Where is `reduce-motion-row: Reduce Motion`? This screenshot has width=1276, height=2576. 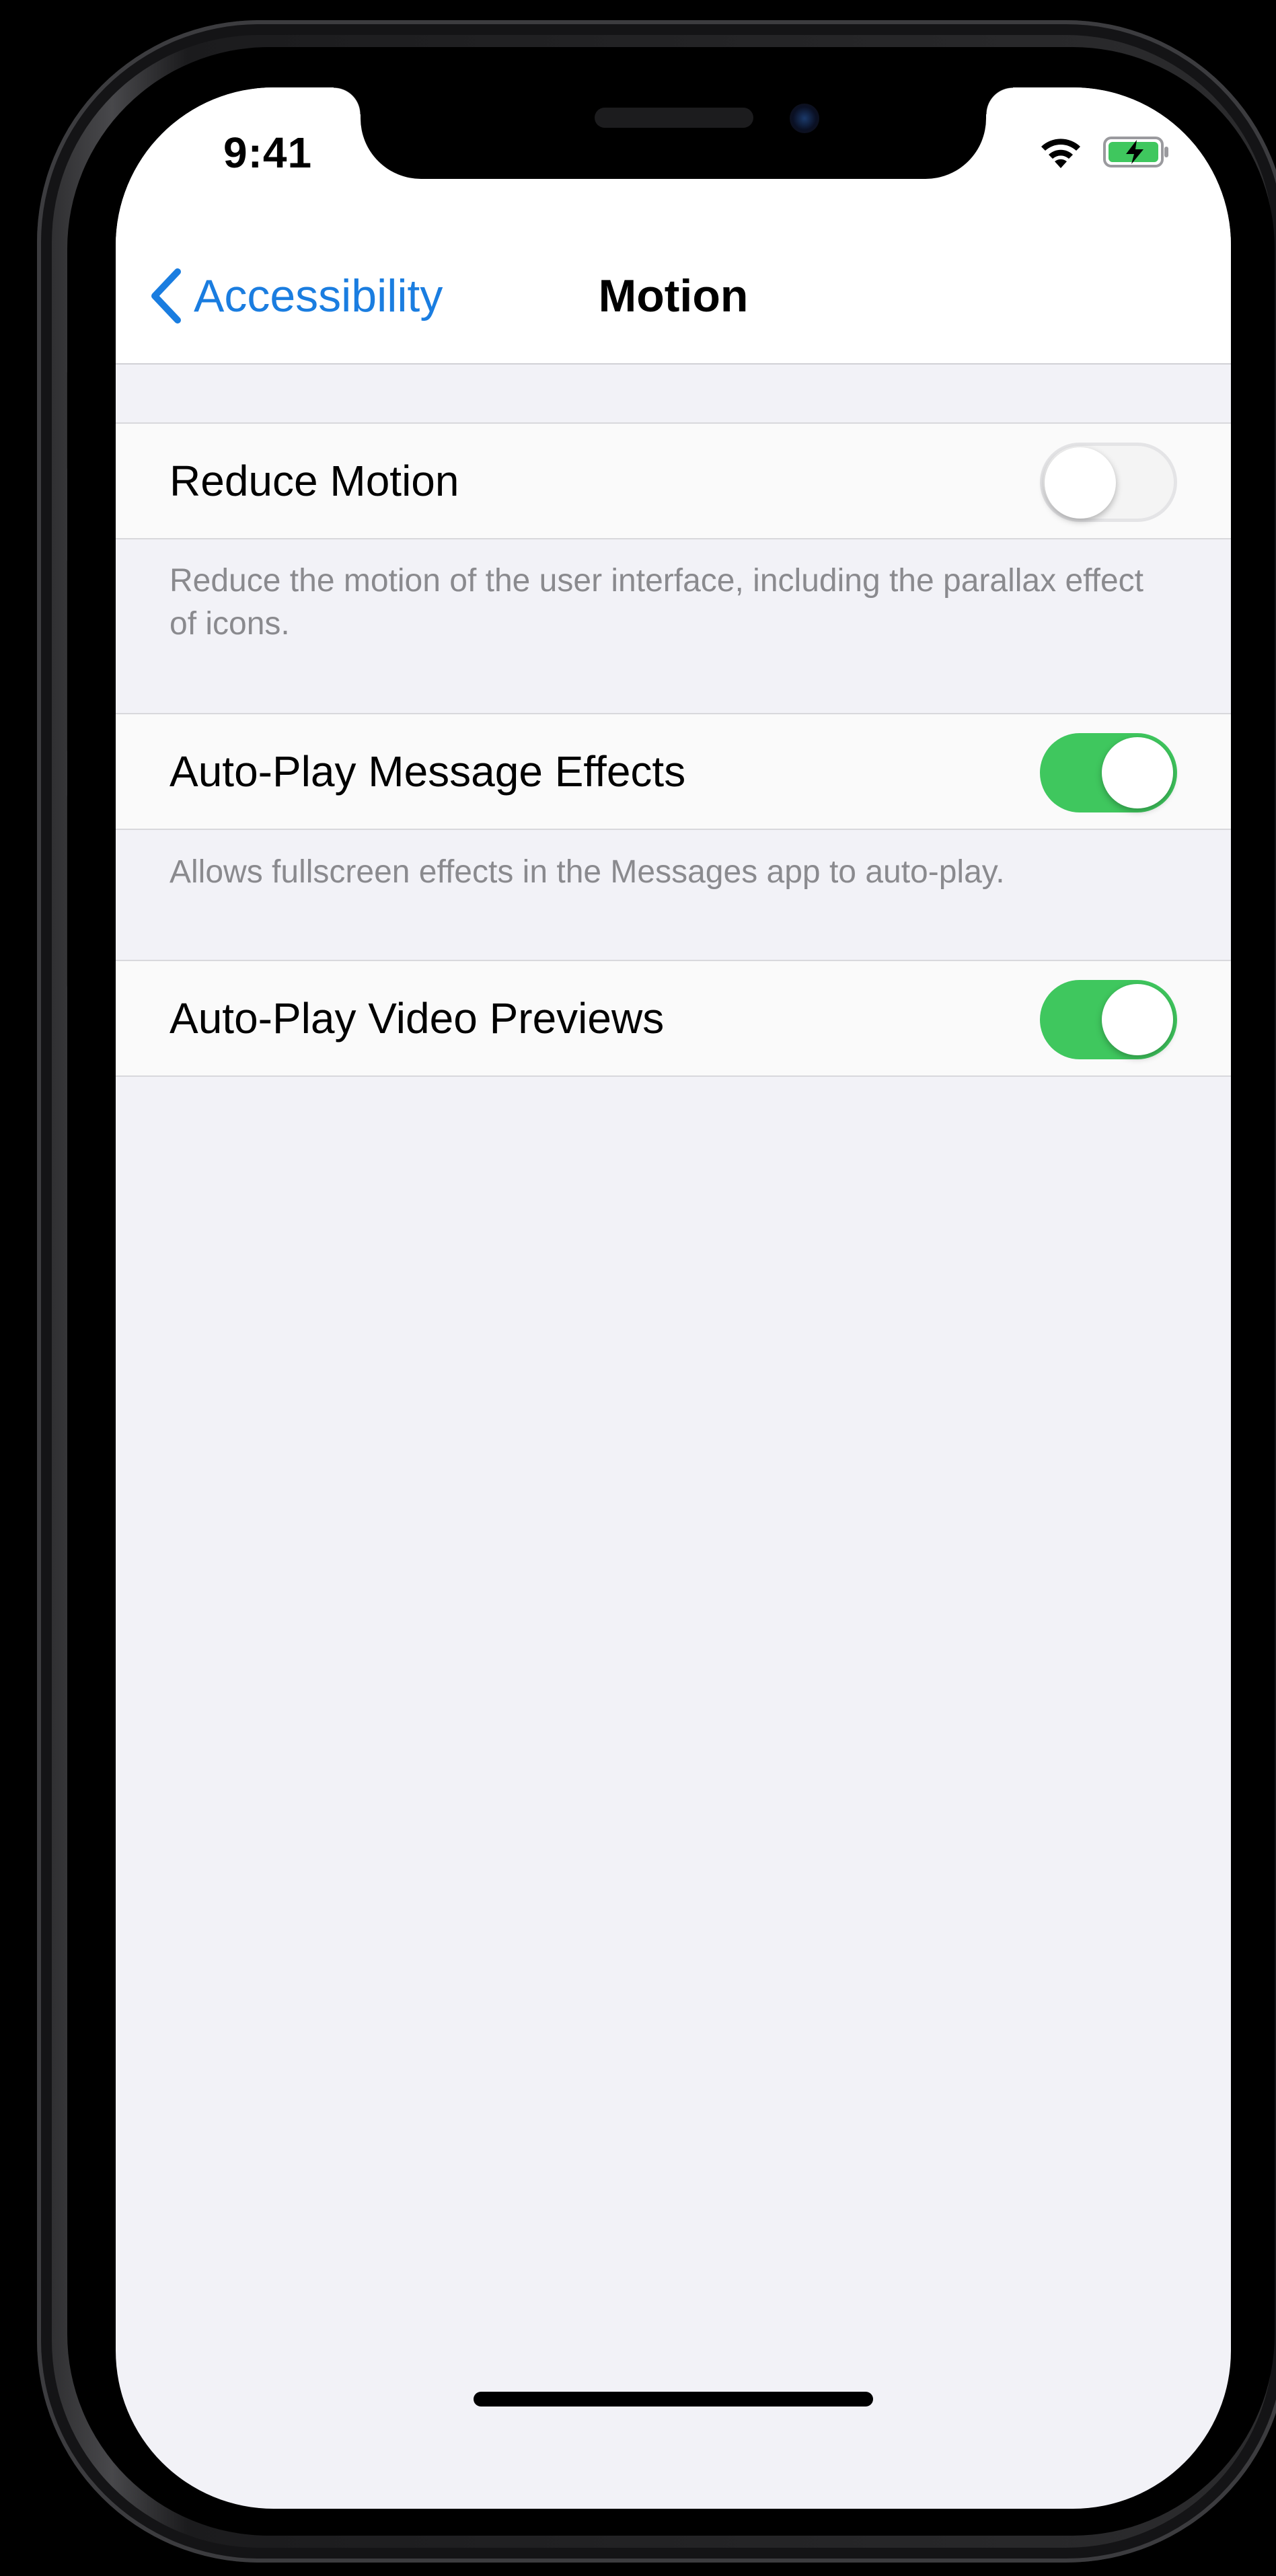
reduce-motion-row: Reduce Motion is located at coordinates (673, 480).